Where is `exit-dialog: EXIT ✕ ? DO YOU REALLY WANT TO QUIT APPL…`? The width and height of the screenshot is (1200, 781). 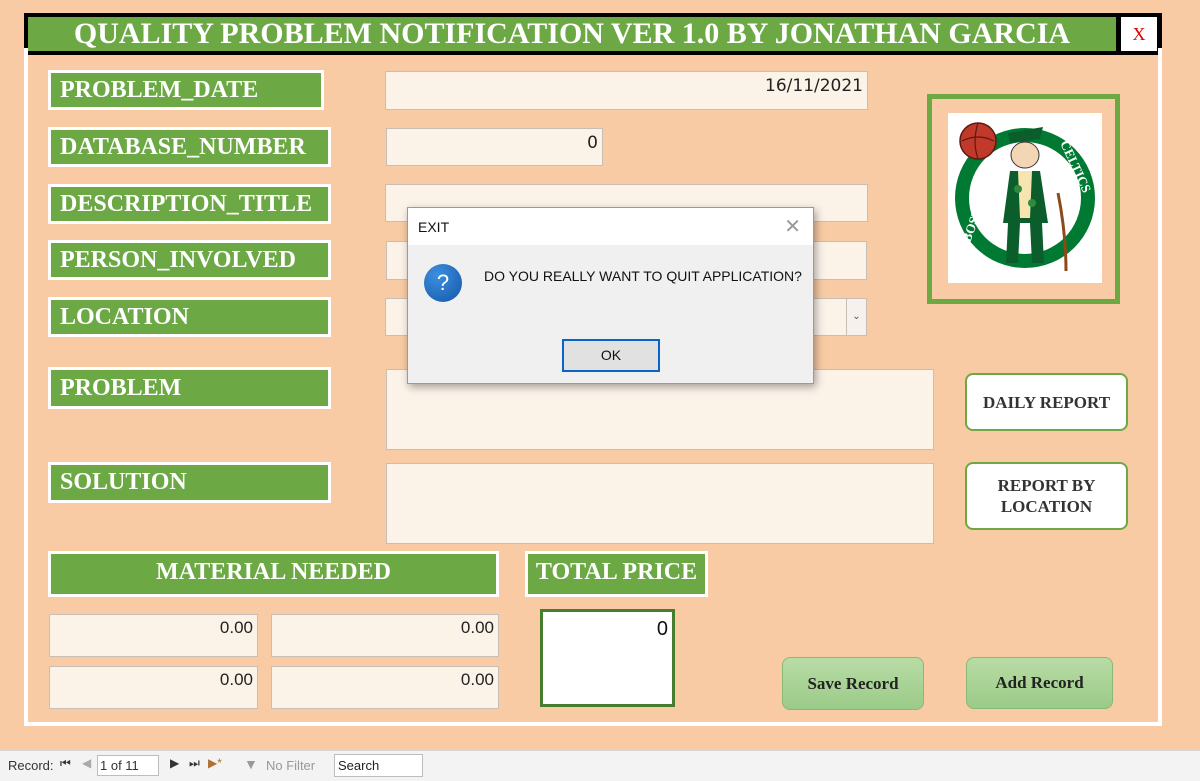
exit-dialog: EXIT ✕ ? DO YOU REALLY WANT TO QUIT APPL… is located at coordinates (610, 295).